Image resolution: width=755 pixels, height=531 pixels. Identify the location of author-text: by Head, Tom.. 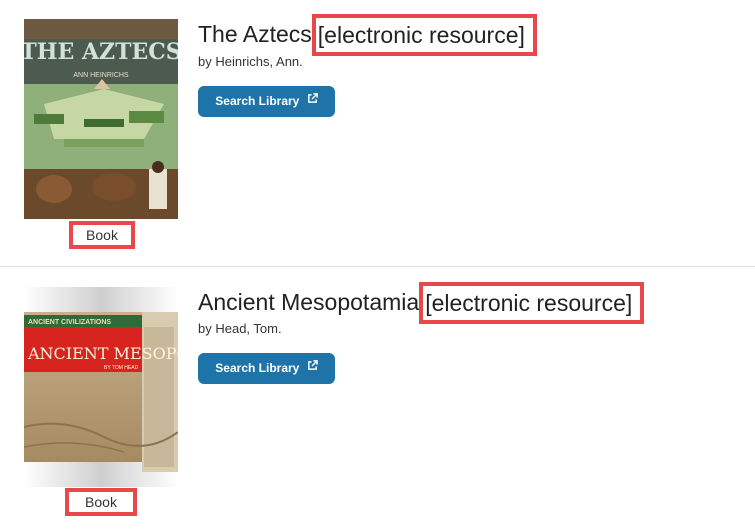
(240, 328).